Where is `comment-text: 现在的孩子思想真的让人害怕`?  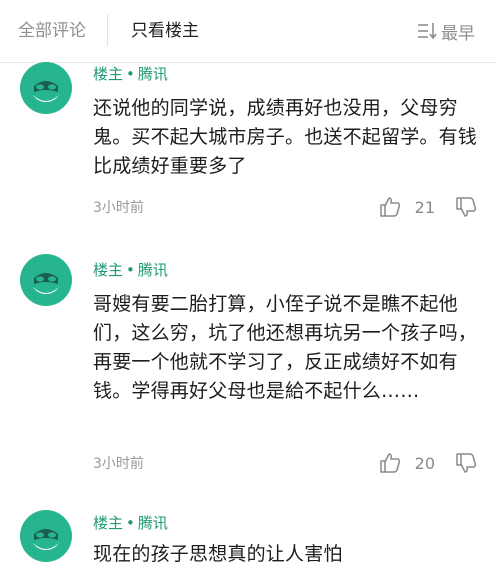 comment-text: 现在的孩子思想真的让人害怕 is located at coordinates (218, 554).